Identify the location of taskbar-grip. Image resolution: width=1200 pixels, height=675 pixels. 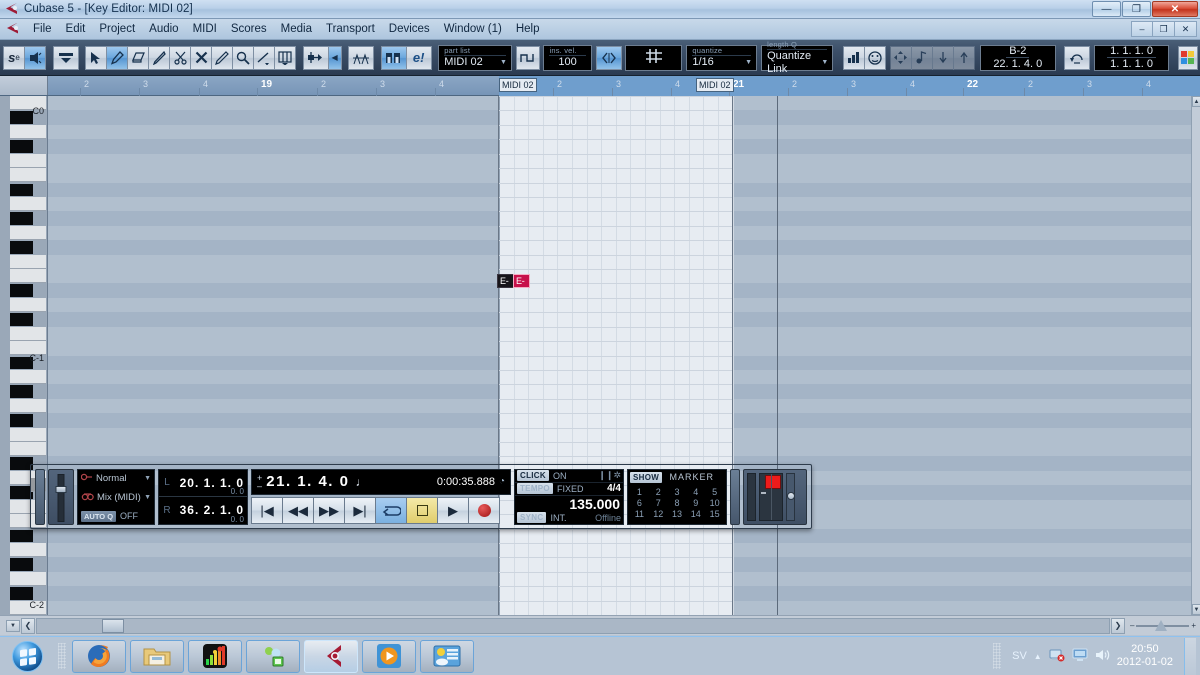
(62, 656).